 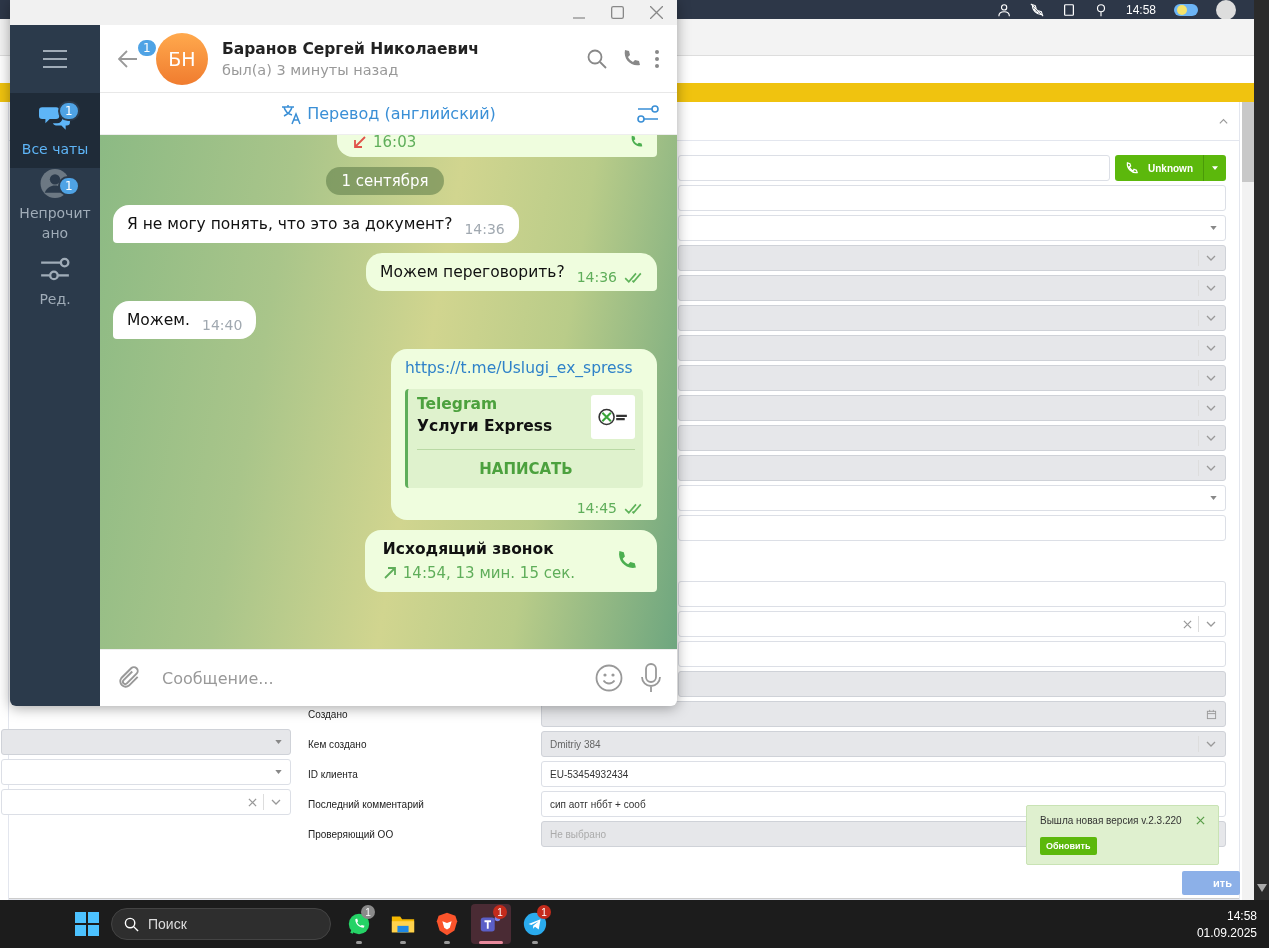 I want to click on preview-title: Услуги Express, so click(x=485, y=426).